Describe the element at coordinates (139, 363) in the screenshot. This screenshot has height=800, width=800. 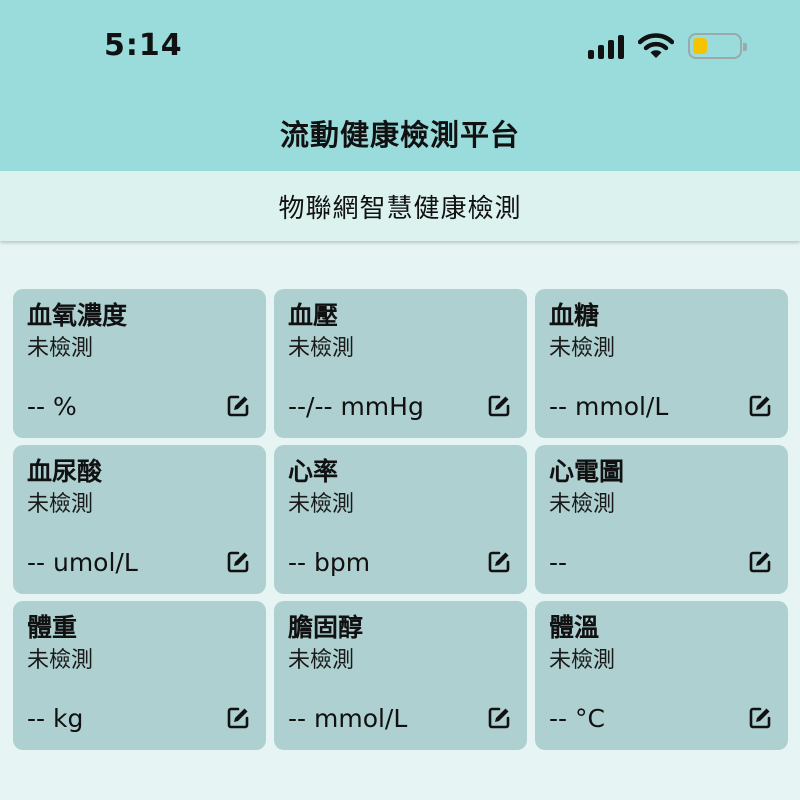
I see `measurement-card: 血氧濃度 未檢測 -- %` at that location.